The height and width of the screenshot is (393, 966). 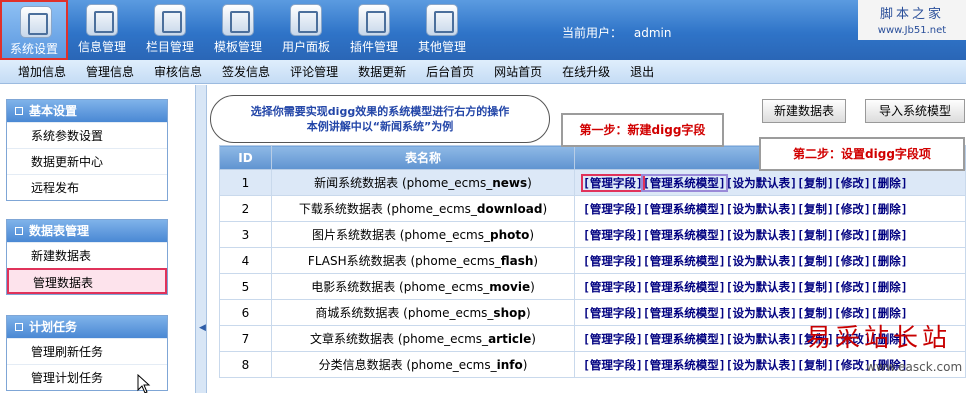 What do you see at coordinates (380, 126) in the screenshot?
I see `tip-line2: 本例讲解中以“新闻系统”为例` at bounding box center [380, 126].